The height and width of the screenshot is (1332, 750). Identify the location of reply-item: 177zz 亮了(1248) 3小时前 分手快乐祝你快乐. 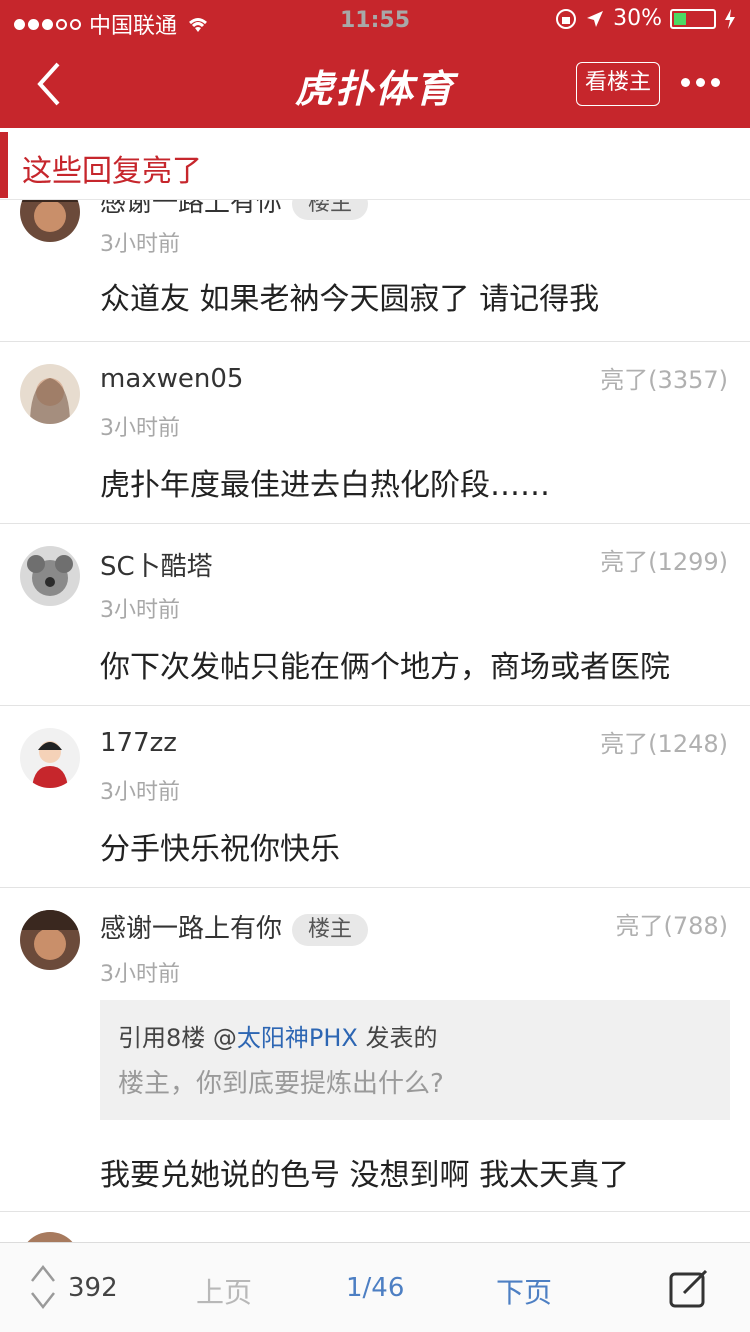
(375, 797).